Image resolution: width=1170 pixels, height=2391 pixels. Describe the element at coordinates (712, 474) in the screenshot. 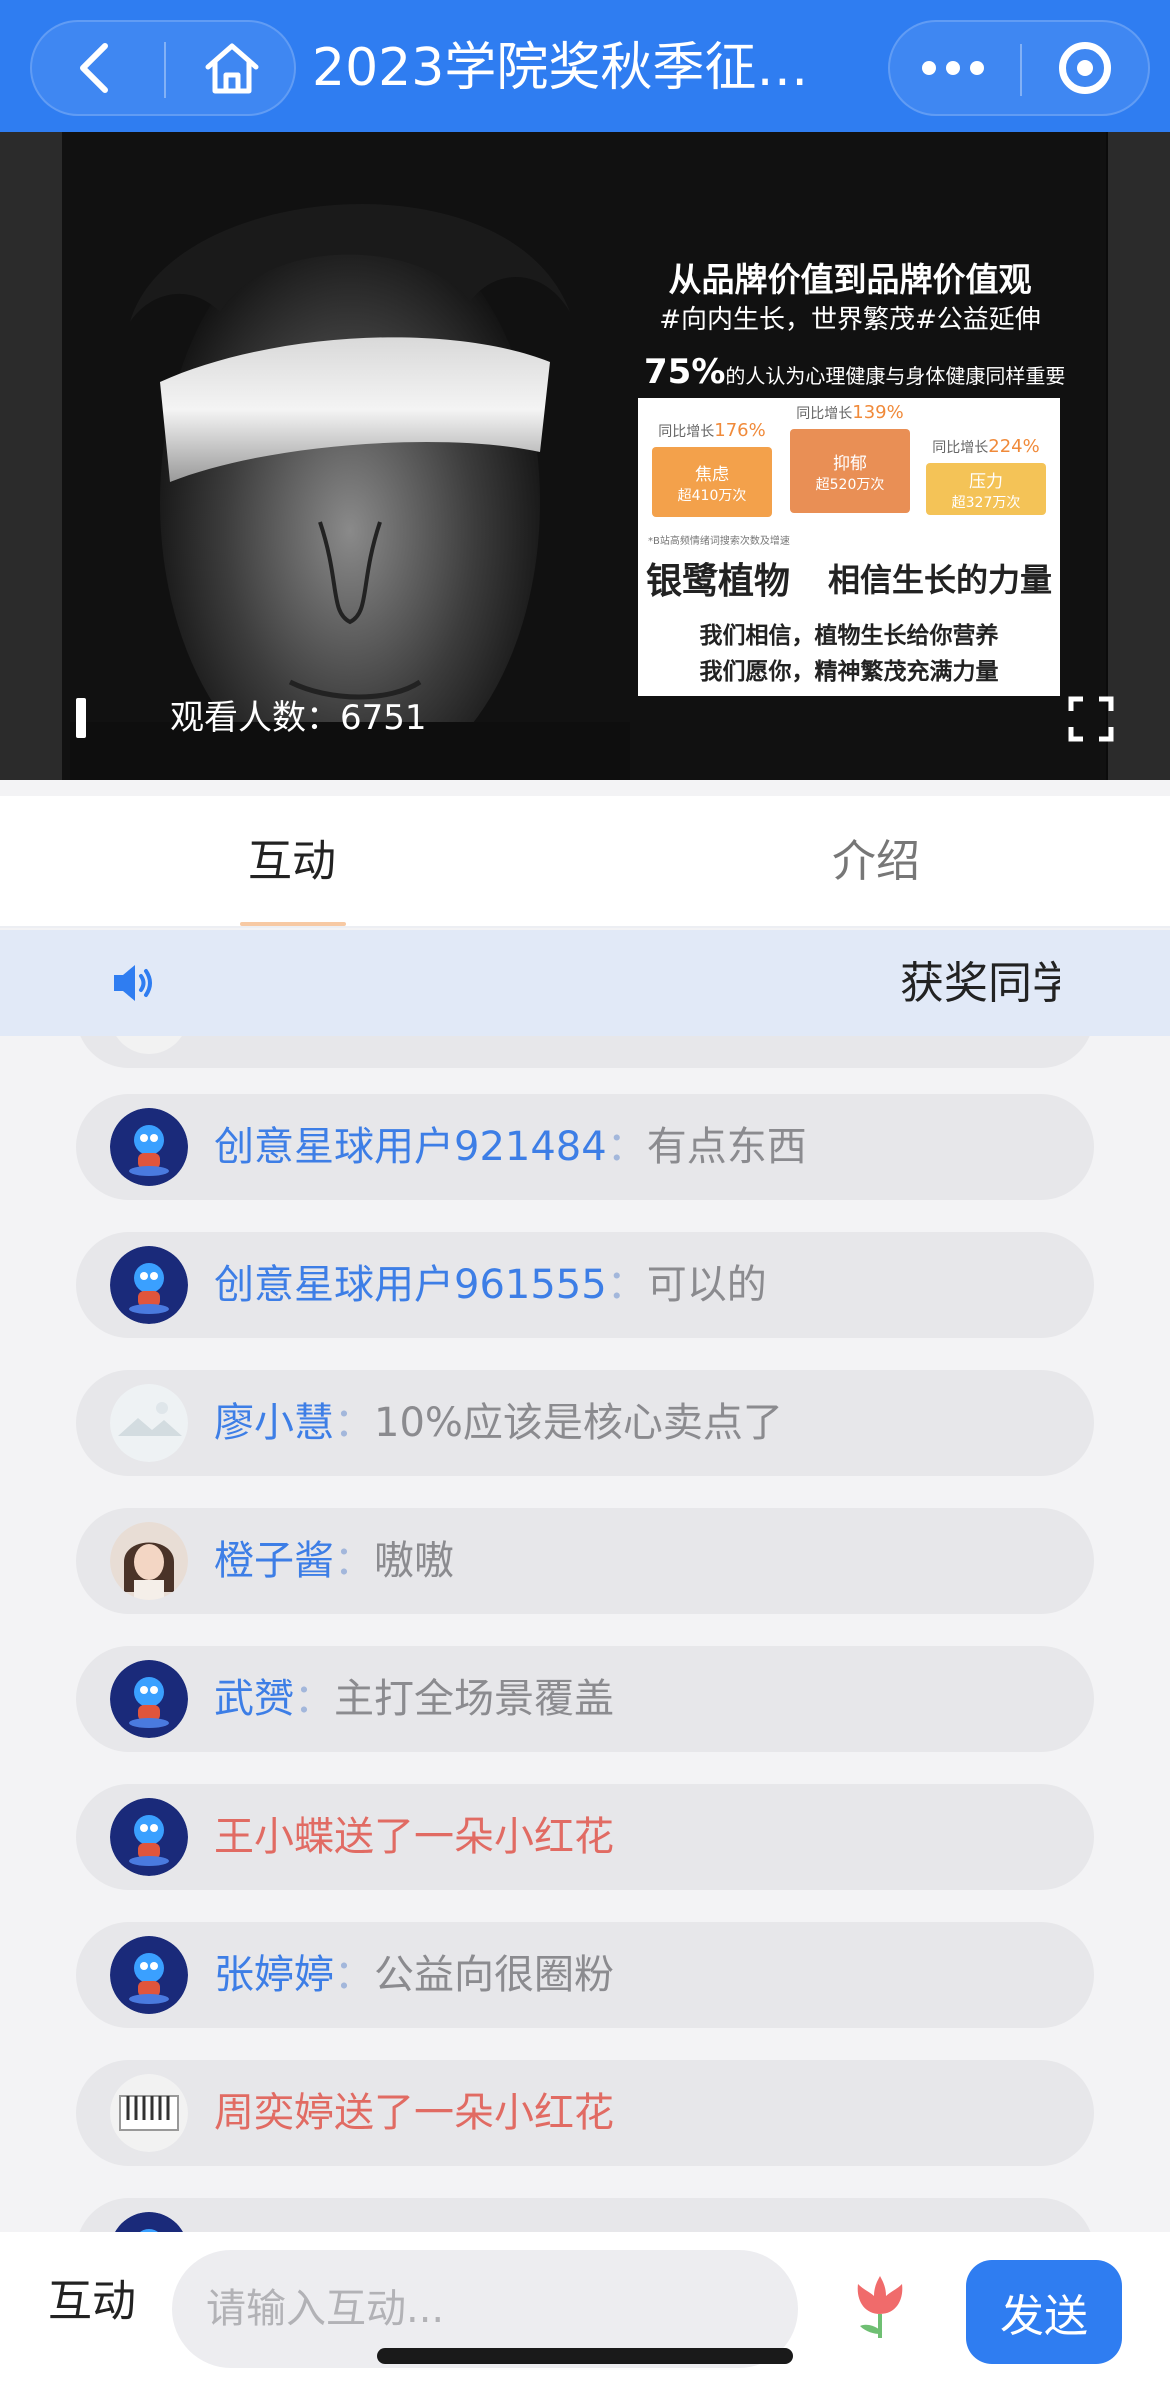

I see `stat-name: 焦虑` at that location.